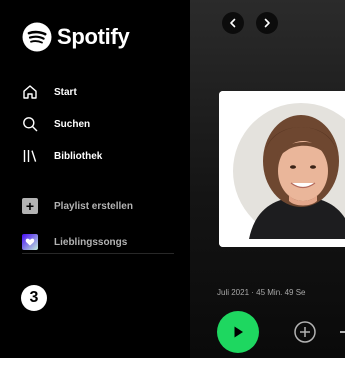 The width and height of the screenshot is (345, 378). I want to click on sidebar-divider, so click(98, 253).